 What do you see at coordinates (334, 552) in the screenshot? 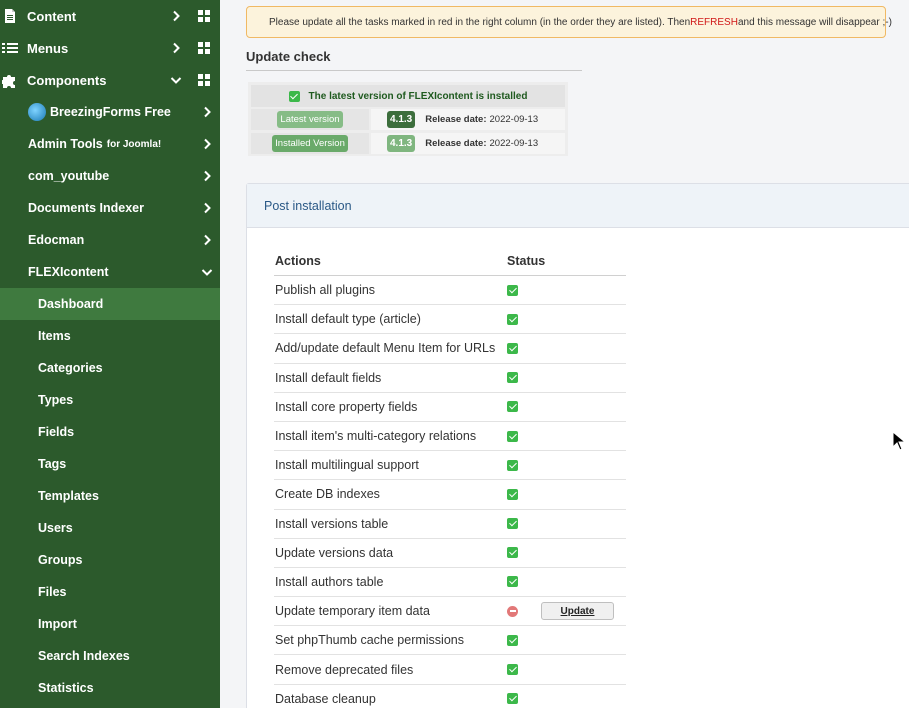
I see `action-label: Update versions data` at bounding box center [334, 552].